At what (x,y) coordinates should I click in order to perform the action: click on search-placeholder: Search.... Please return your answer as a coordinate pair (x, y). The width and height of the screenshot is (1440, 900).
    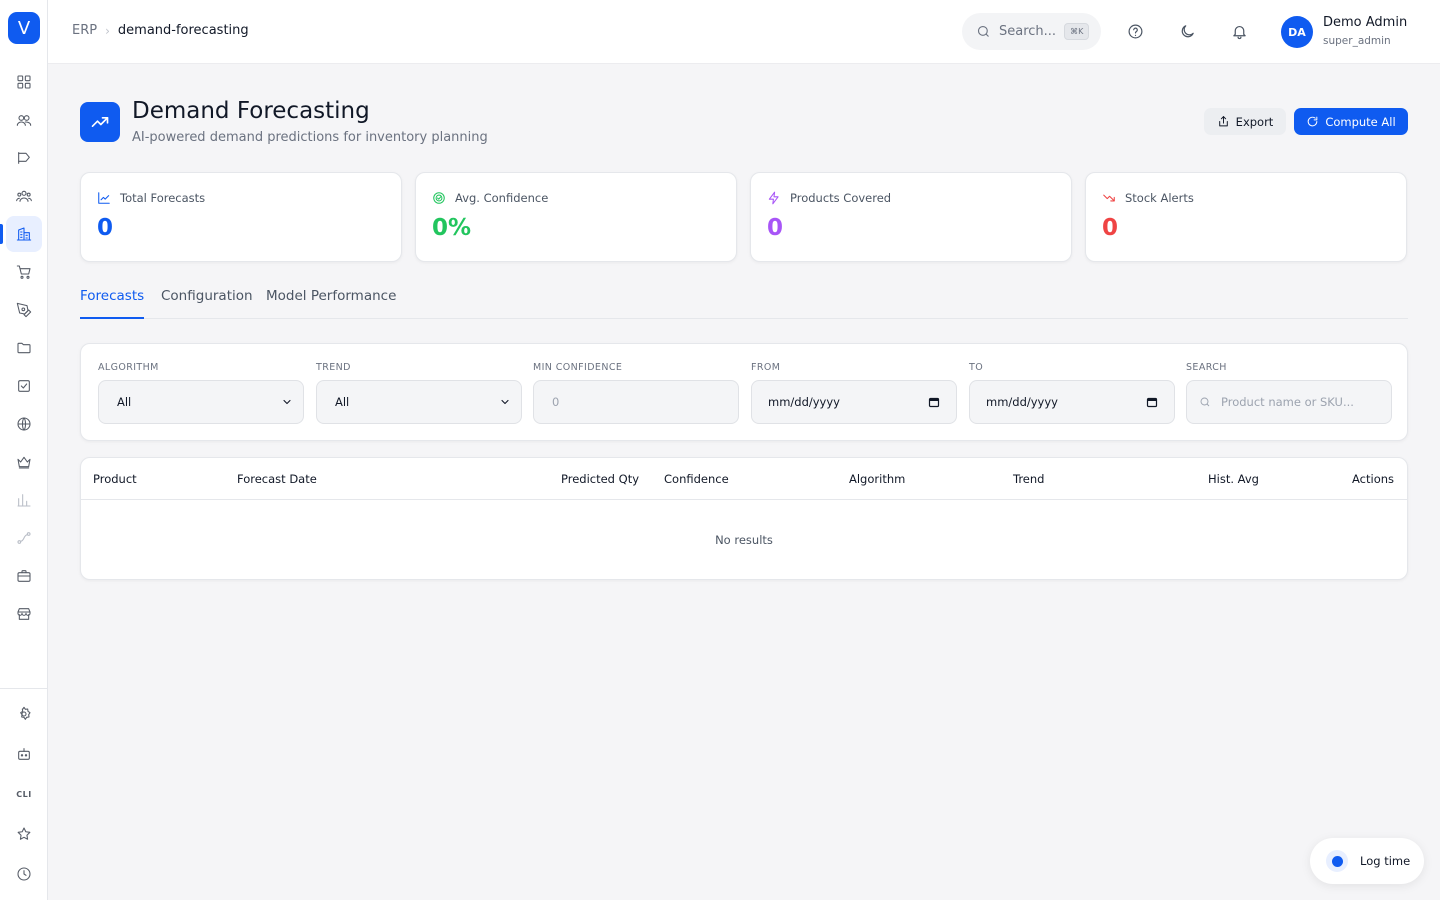
    Looking at the image, I should click on (1028, 31).